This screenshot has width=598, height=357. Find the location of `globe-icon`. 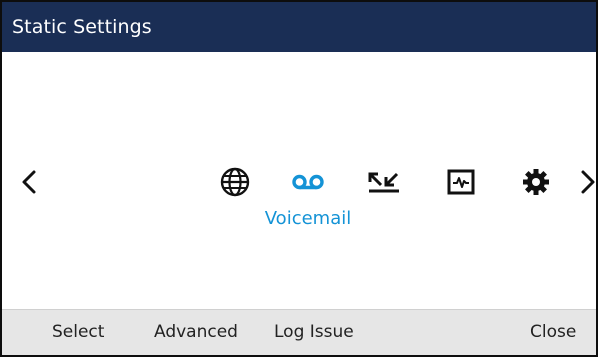

globe-icon is located at coordinates (235, 182).